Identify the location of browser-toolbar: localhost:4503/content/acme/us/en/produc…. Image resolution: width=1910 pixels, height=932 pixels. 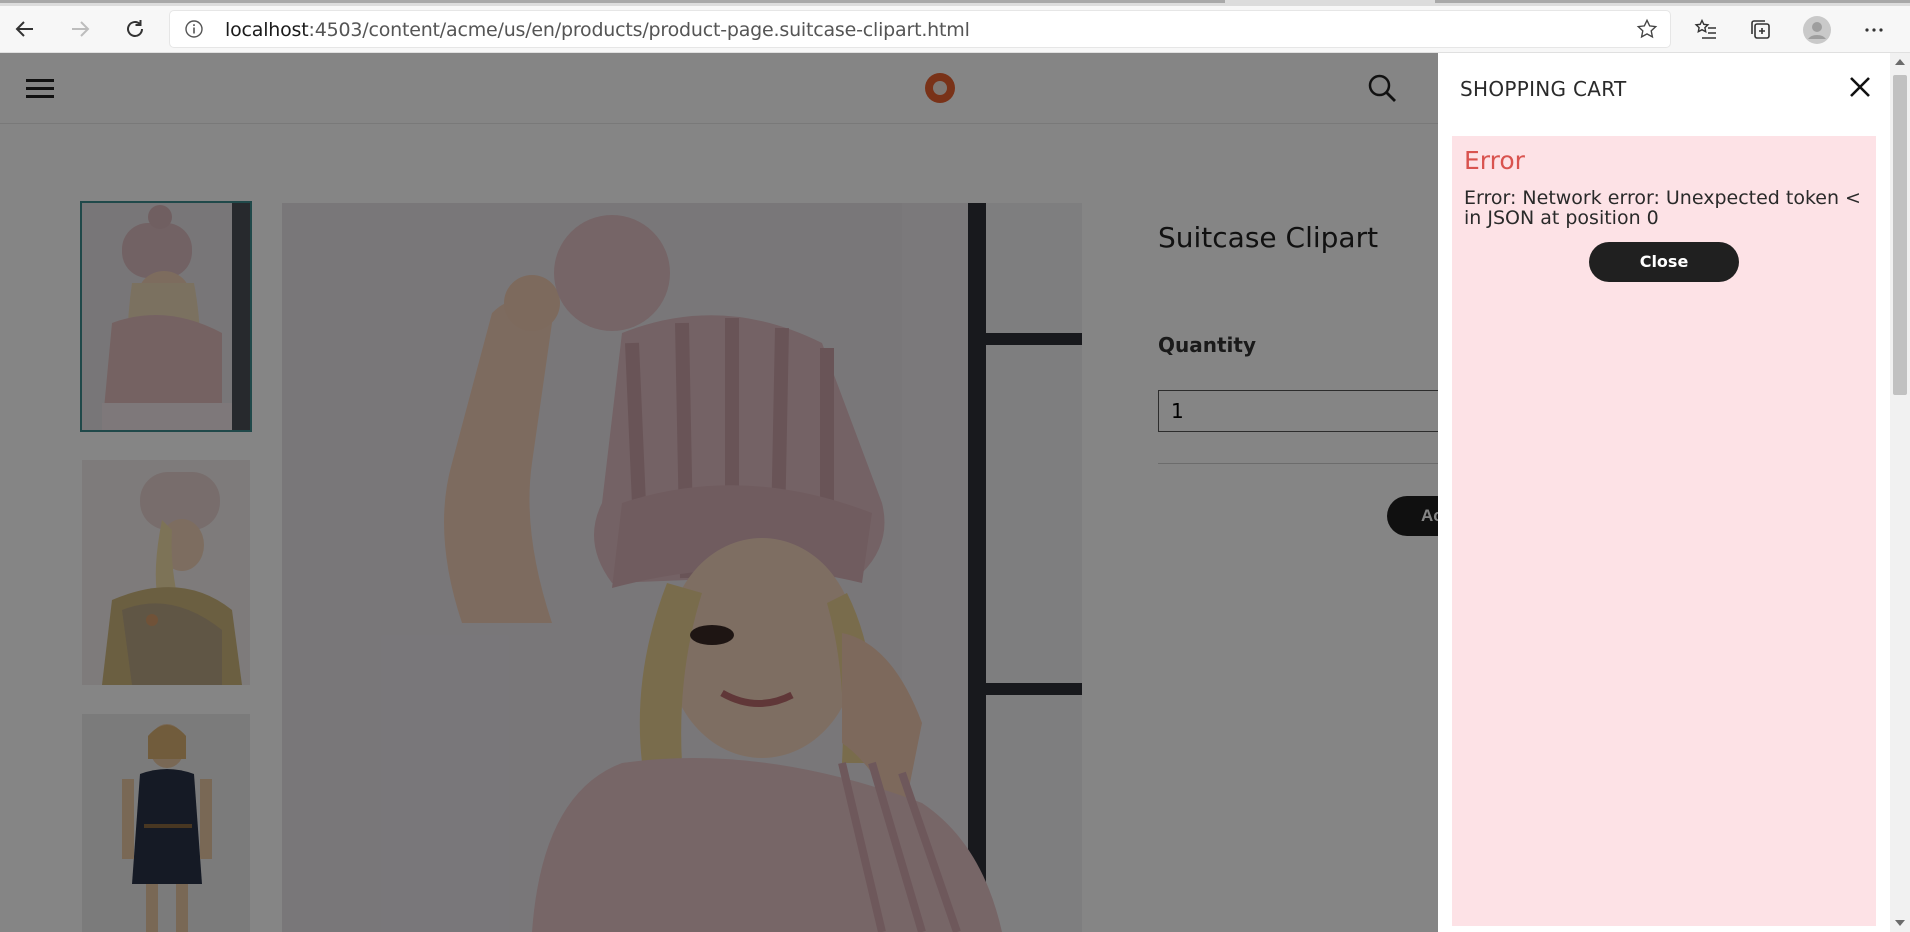
(955, 29).